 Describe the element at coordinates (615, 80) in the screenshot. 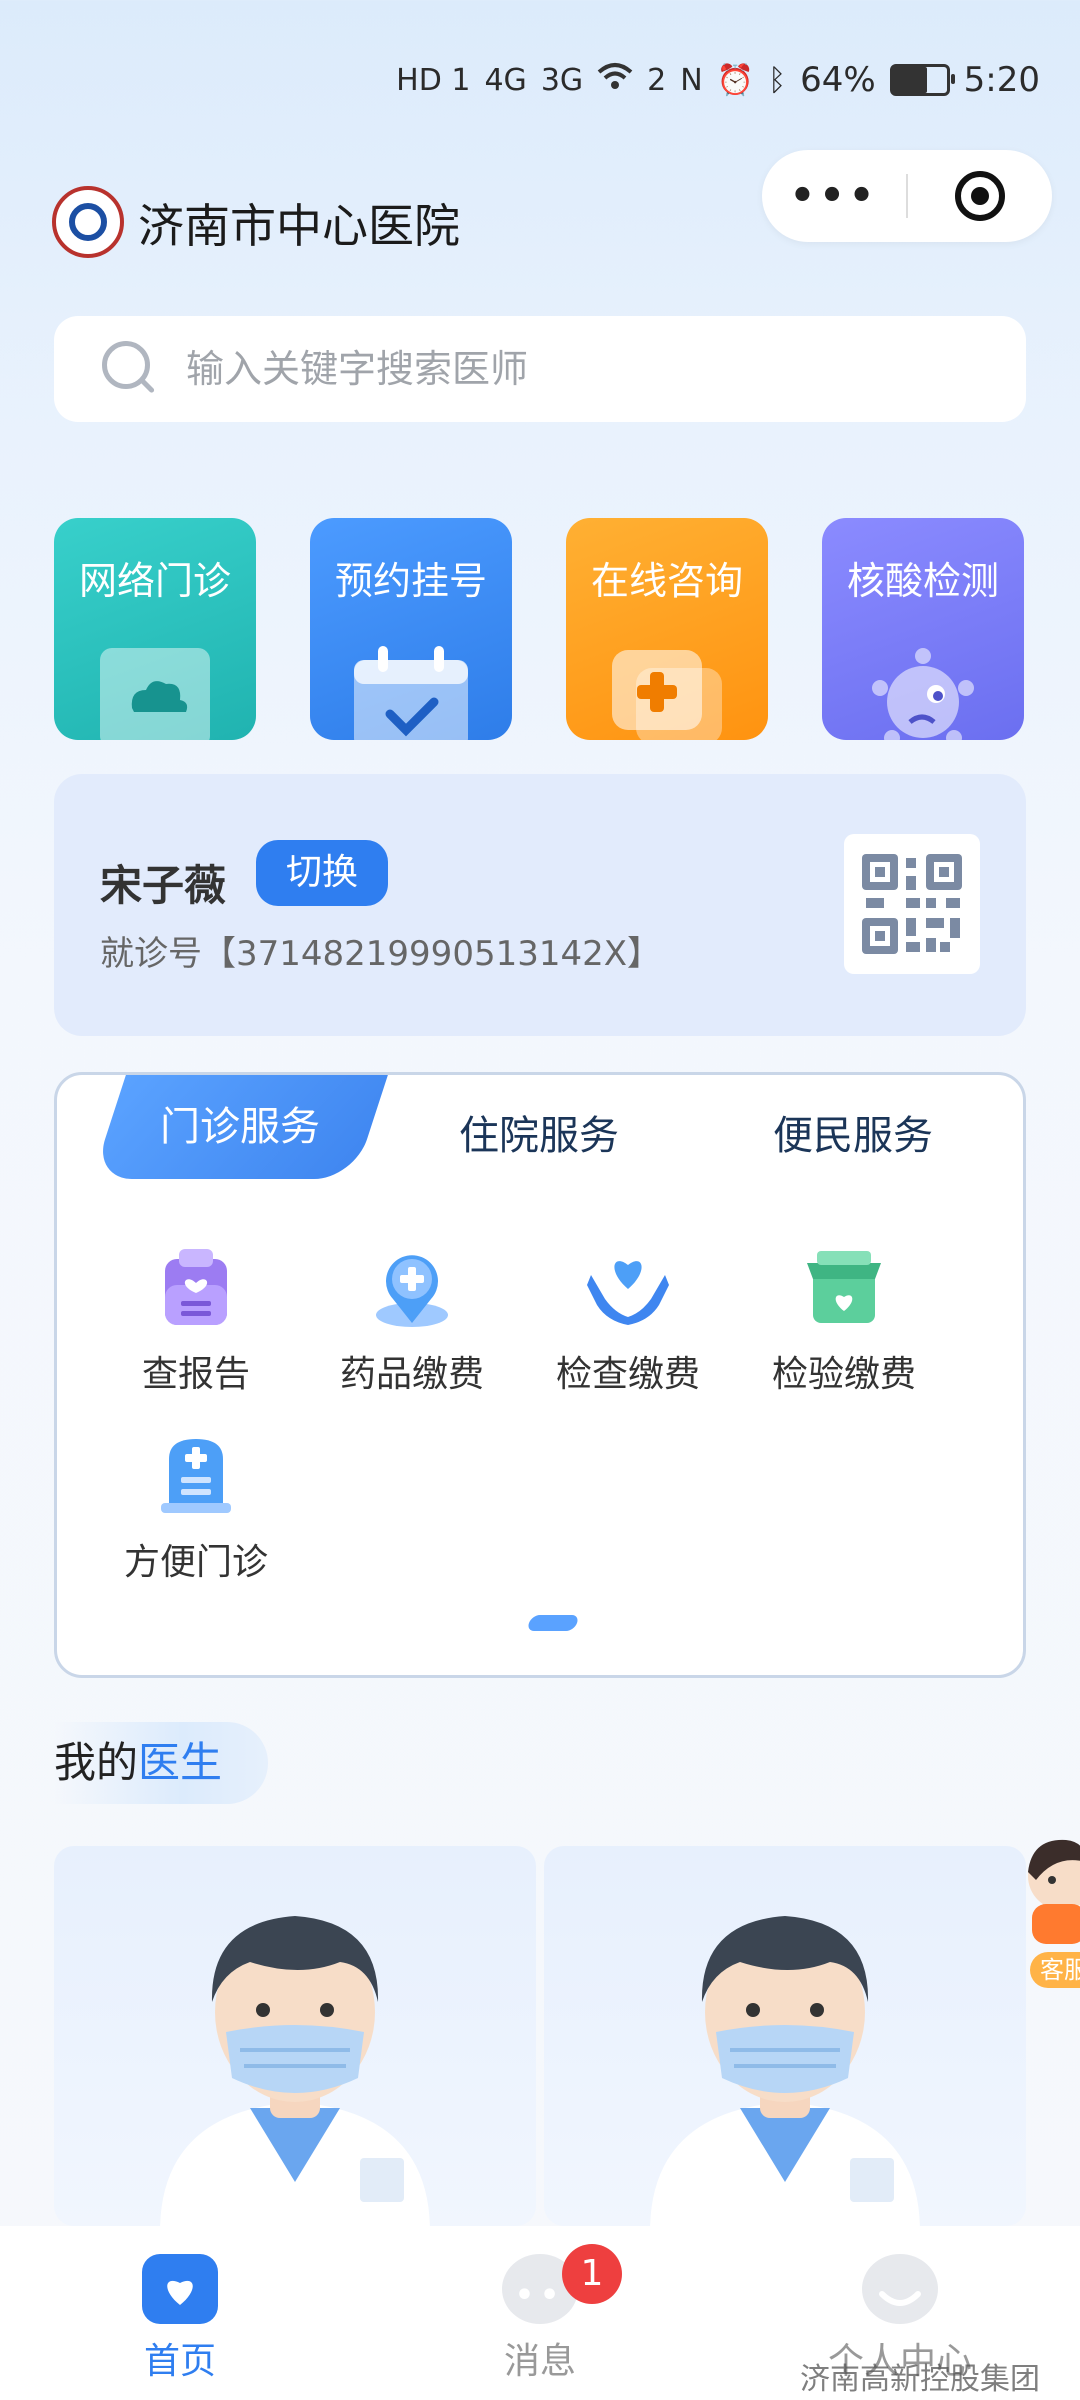

I see `wifi-icon` at that location.